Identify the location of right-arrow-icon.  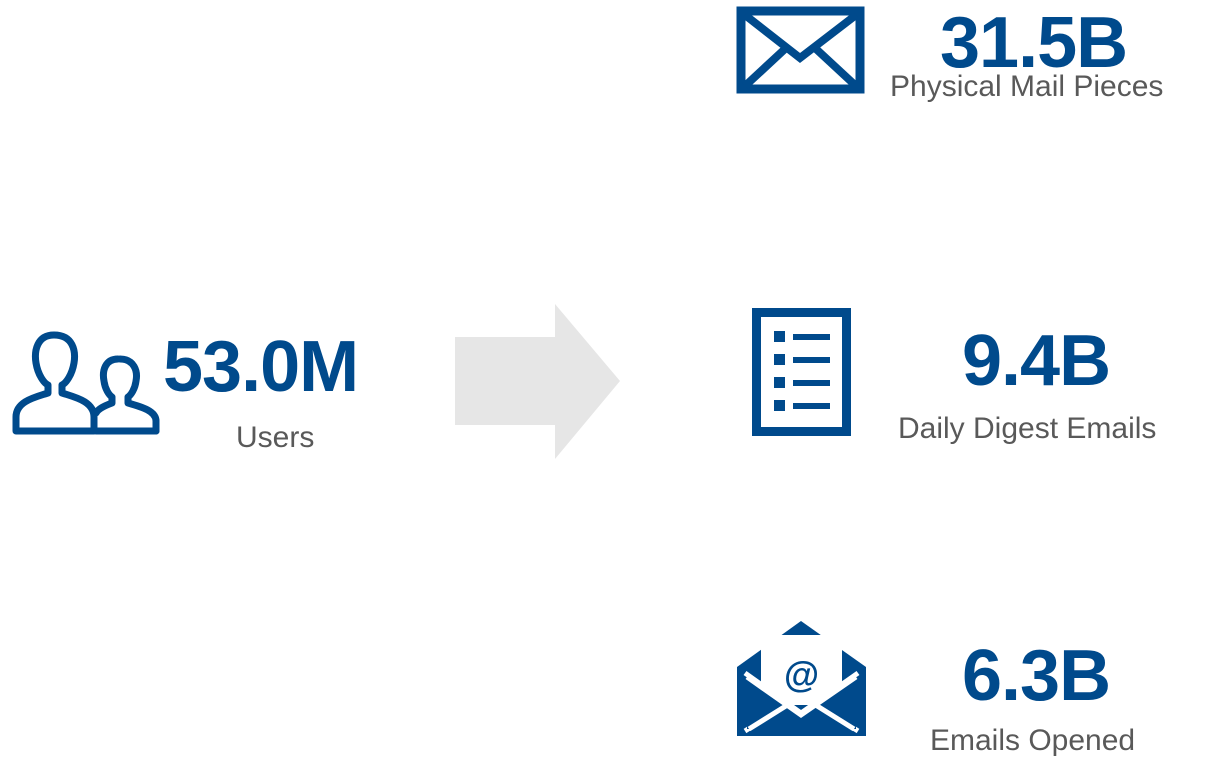
(537, 381).